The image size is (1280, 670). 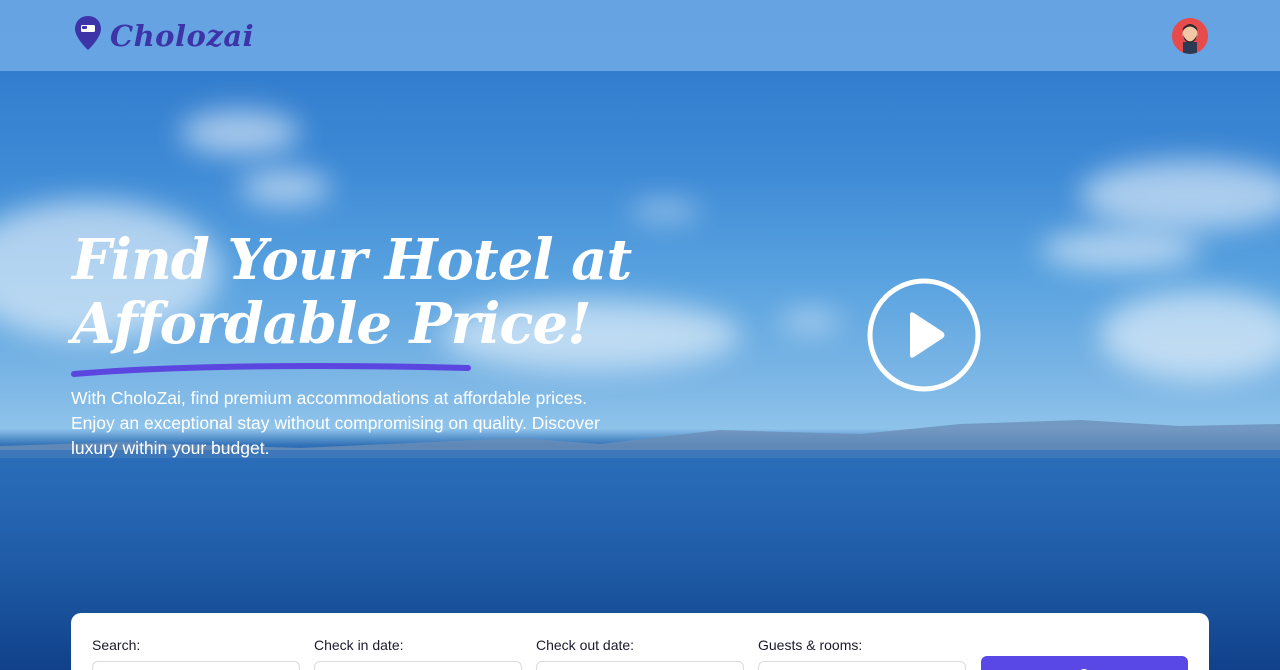 What do you see at coordinates (359, 645) in the screenshot?
I see `checkin-label: Check in date:` at bounding box center [359, 645].